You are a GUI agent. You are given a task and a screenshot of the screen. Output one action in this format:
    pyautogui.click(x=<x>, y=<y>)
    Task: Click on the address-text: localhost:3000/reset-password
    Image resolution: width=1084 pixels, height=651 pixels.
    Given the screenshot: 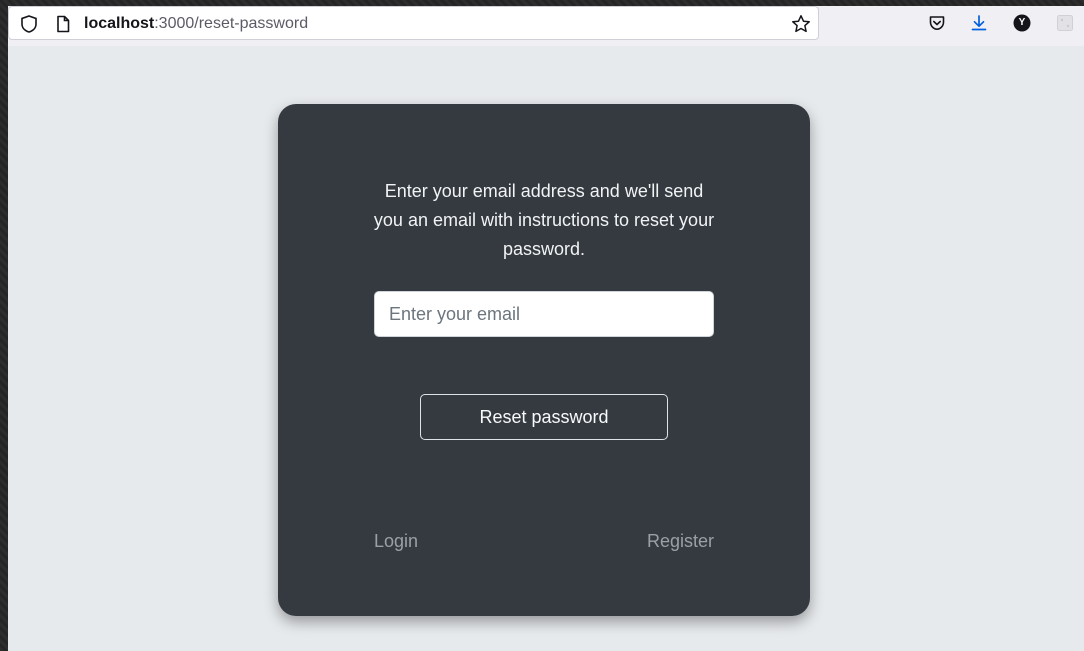 What is the action you would take?
    pyautogui.click(x=196, y=24)
    